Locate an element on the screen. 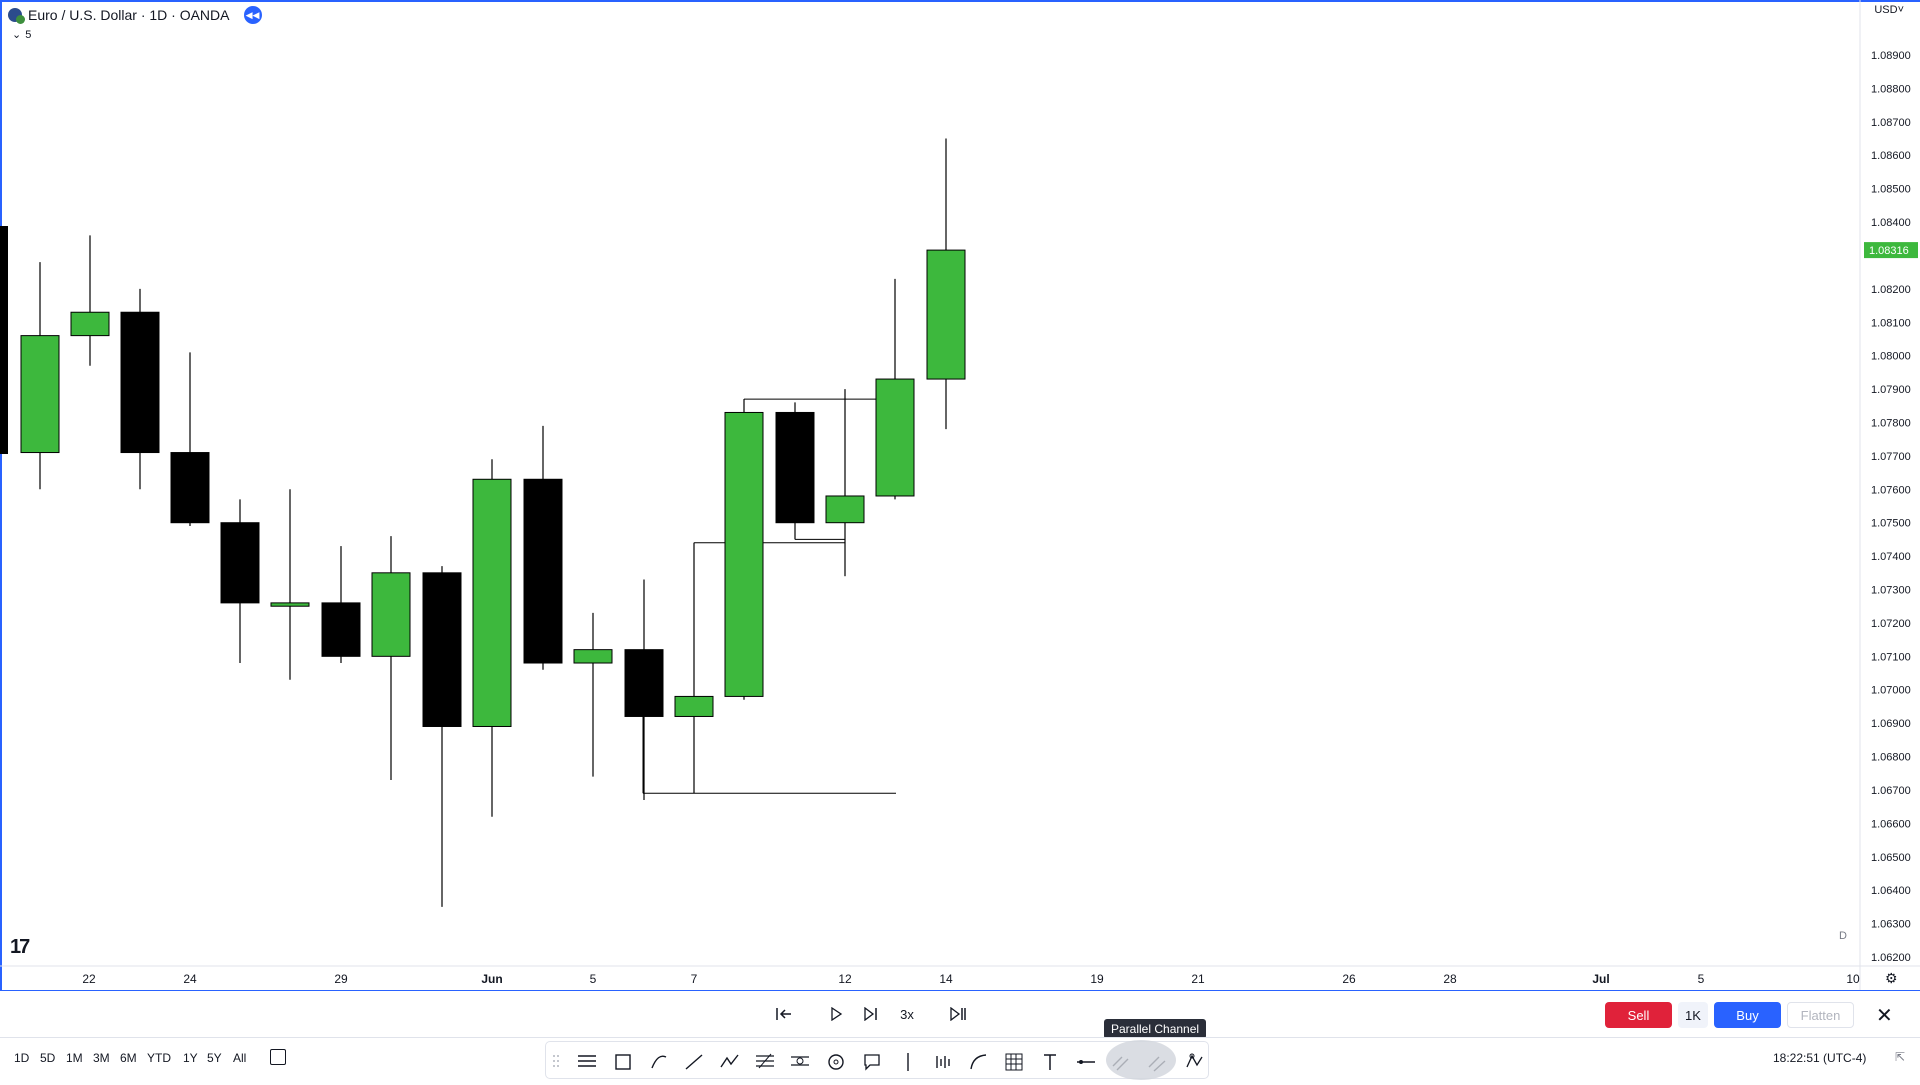 The image size is (1920, 1085). gann-icon is located at coordinates (800, 1061).